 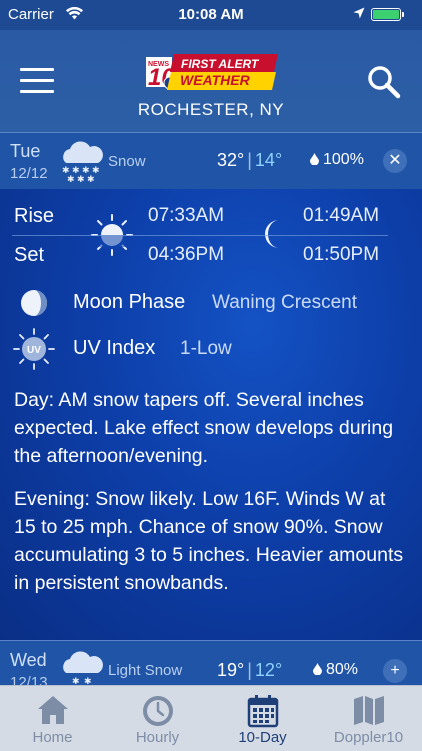 I want to click on sun-moon-times: Rise Set 07:33AM 04:36PM 01:49AM 01:50PM, so click(x=211, y=231).